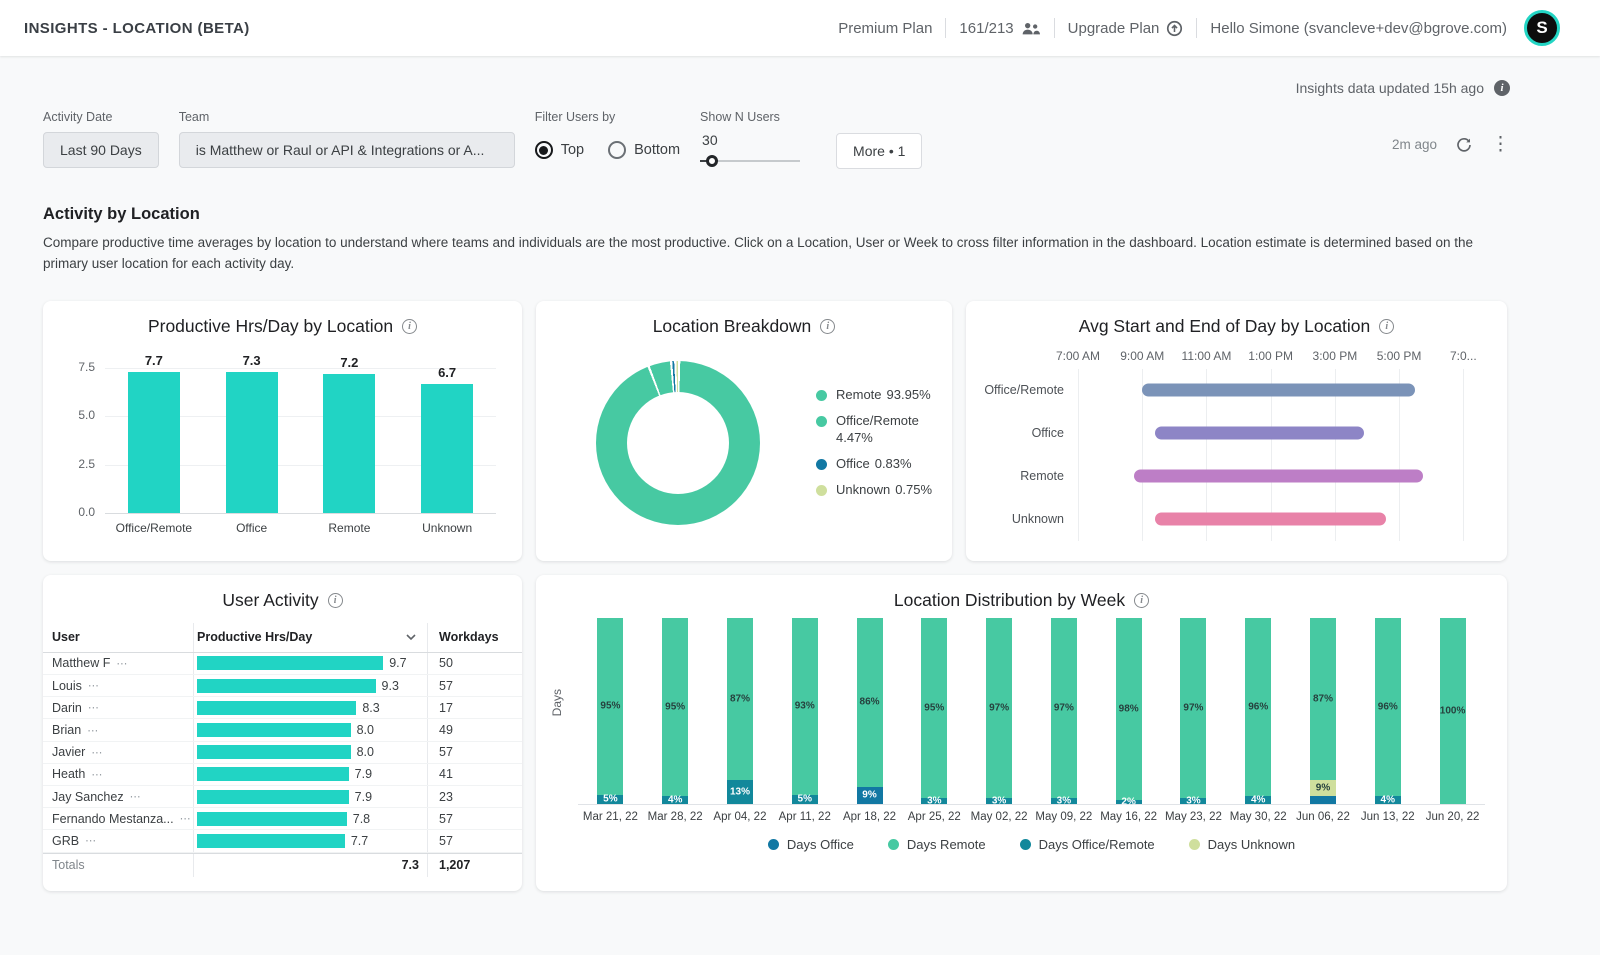  What do you see at coordinates (804, 720) in the screenshot?
I see `week-column: 93% 5% Apr 11, 22` at bounding box center [804, 720].